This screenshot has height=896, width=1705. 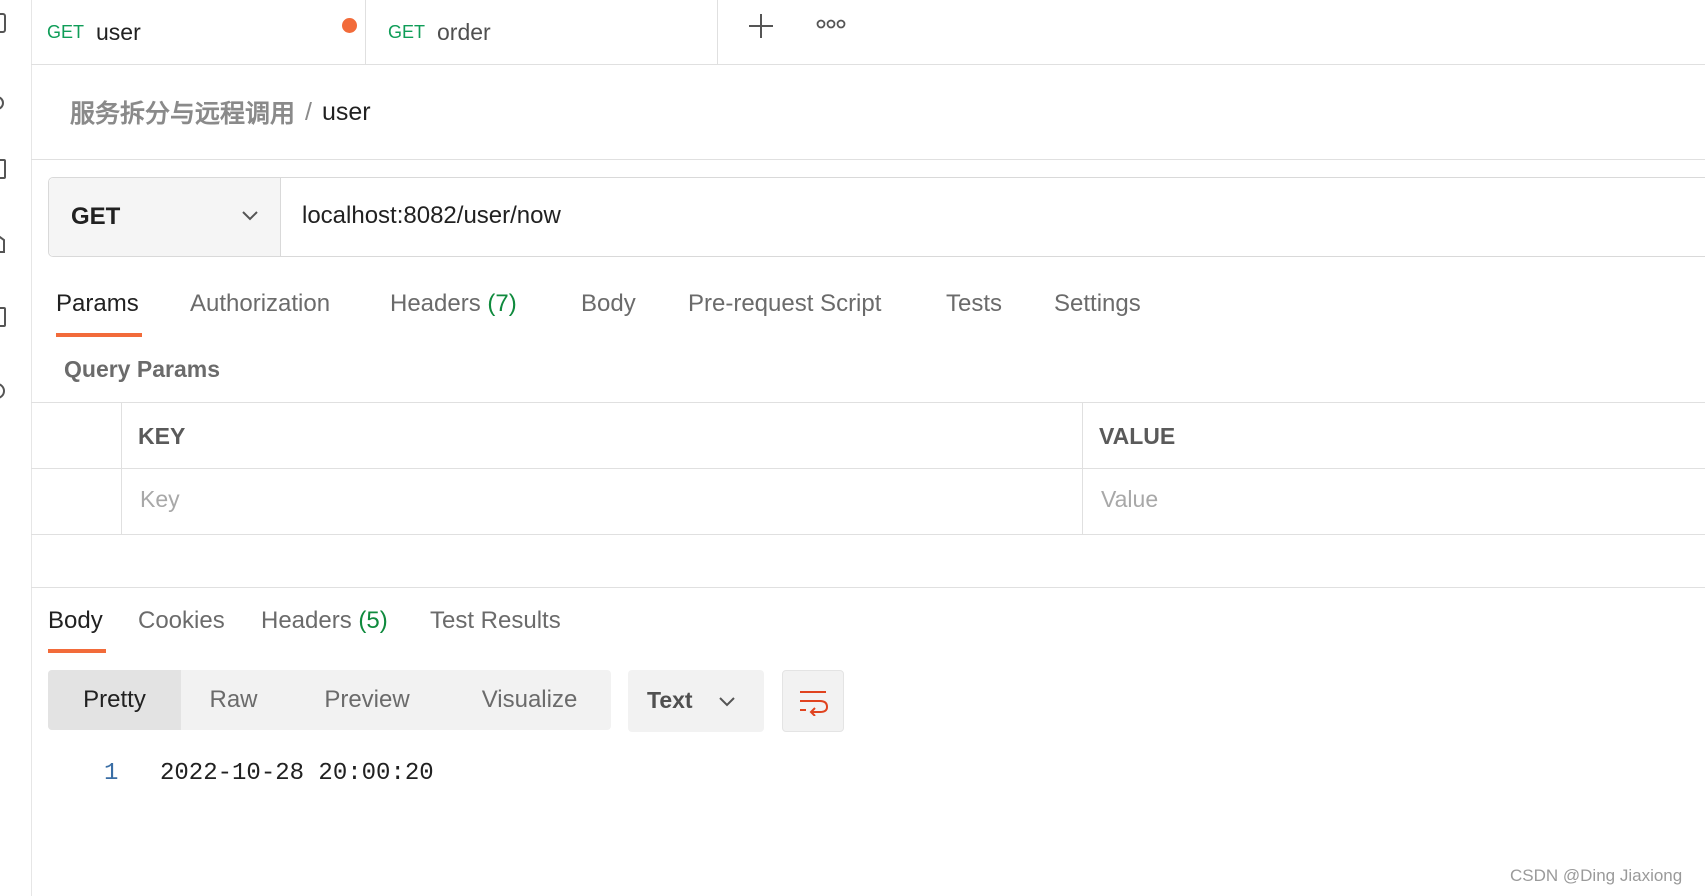 What do you see at coordinates (761, 26) in the screenshot?
I see `plus-icon` at bounding box center [761, 26].